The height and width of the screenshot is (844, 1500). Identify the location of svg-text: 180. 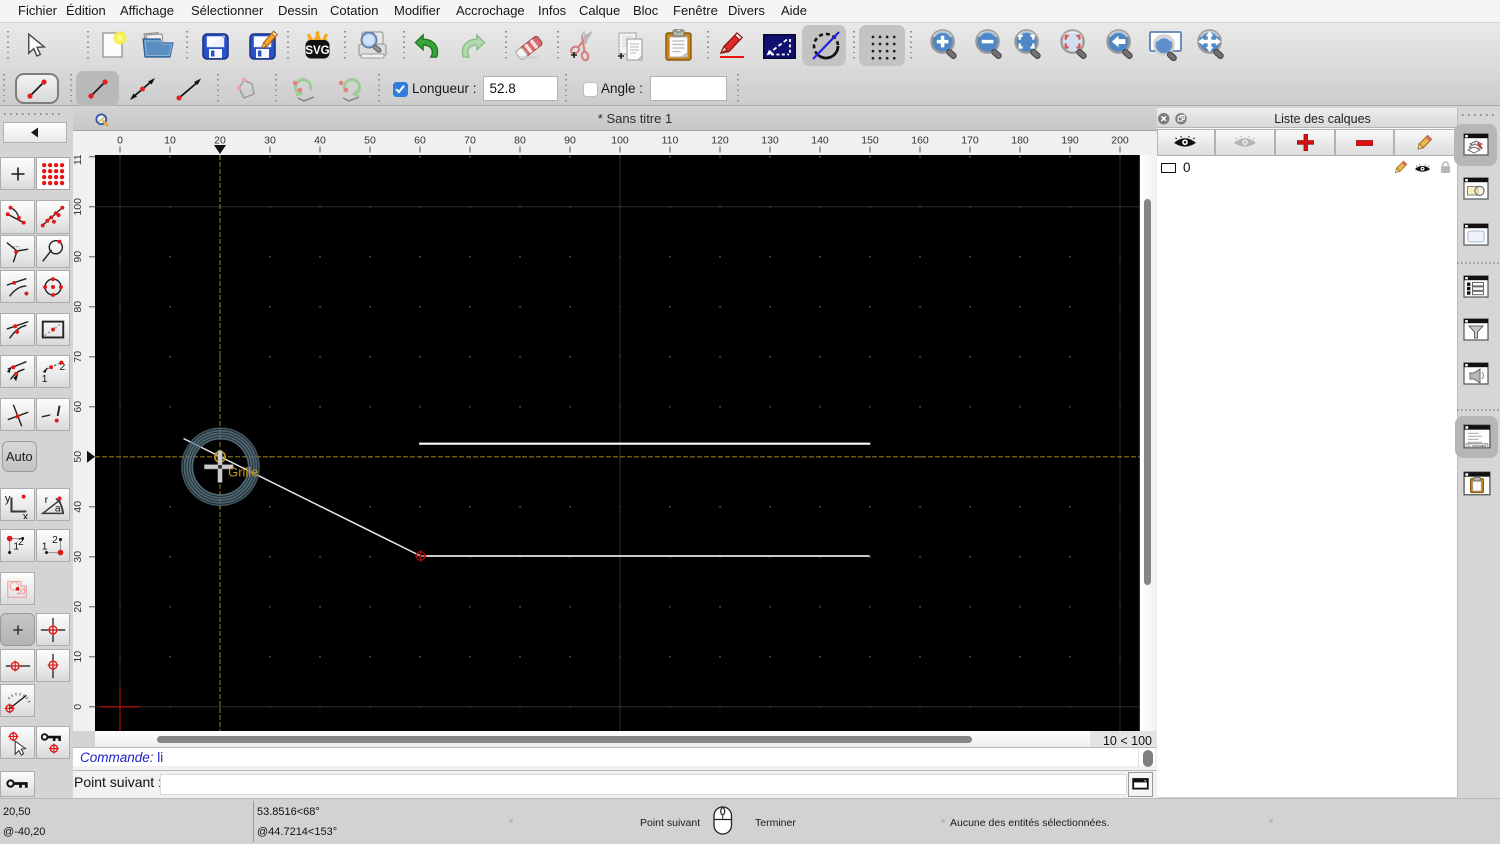
(1020, 141).